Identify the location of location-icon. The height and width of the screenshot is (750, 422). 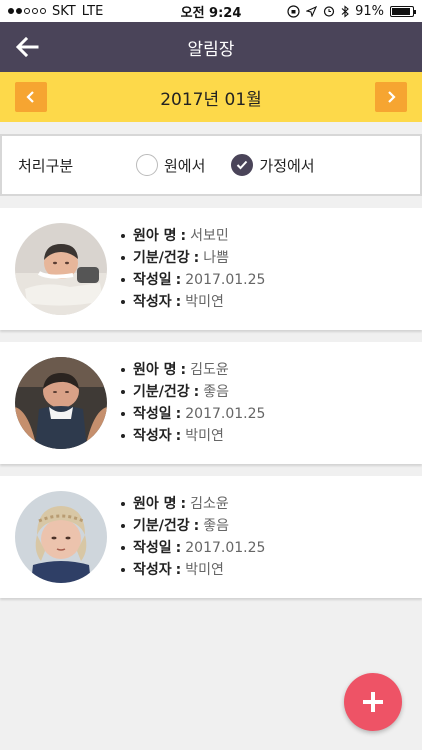
(312, 11).